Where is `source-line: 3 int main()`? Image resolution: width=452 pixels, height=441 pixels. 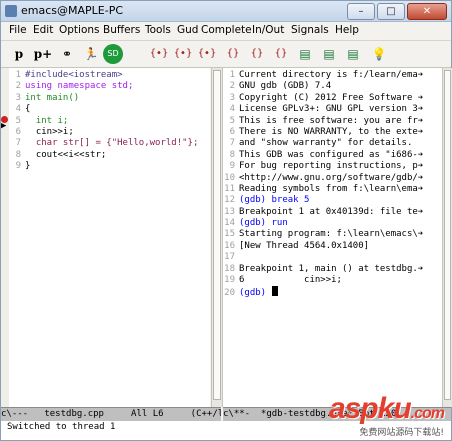 source-line: 3 int main() is located at coordinates (47, 97).